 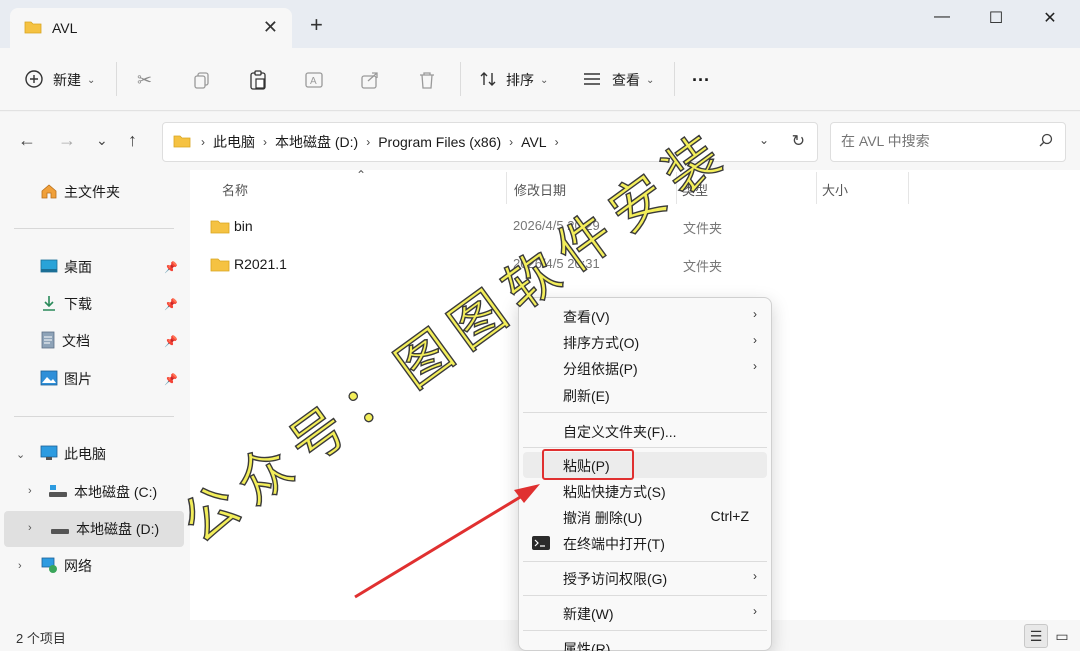 What do you see at coordinates (116, 492) in the screenshot?
I see `sidebar-item-drive-c: 本地磁盘 (C:)` at bounding box center [116, 492].